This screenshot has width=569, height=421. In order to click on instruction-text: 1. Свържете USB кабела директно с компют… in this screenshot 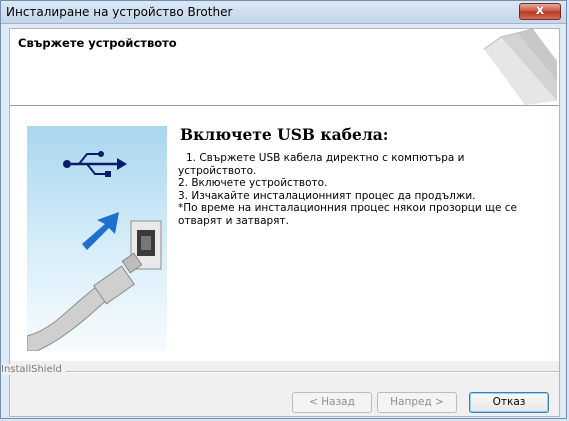, I will do `click(365, 189)`.